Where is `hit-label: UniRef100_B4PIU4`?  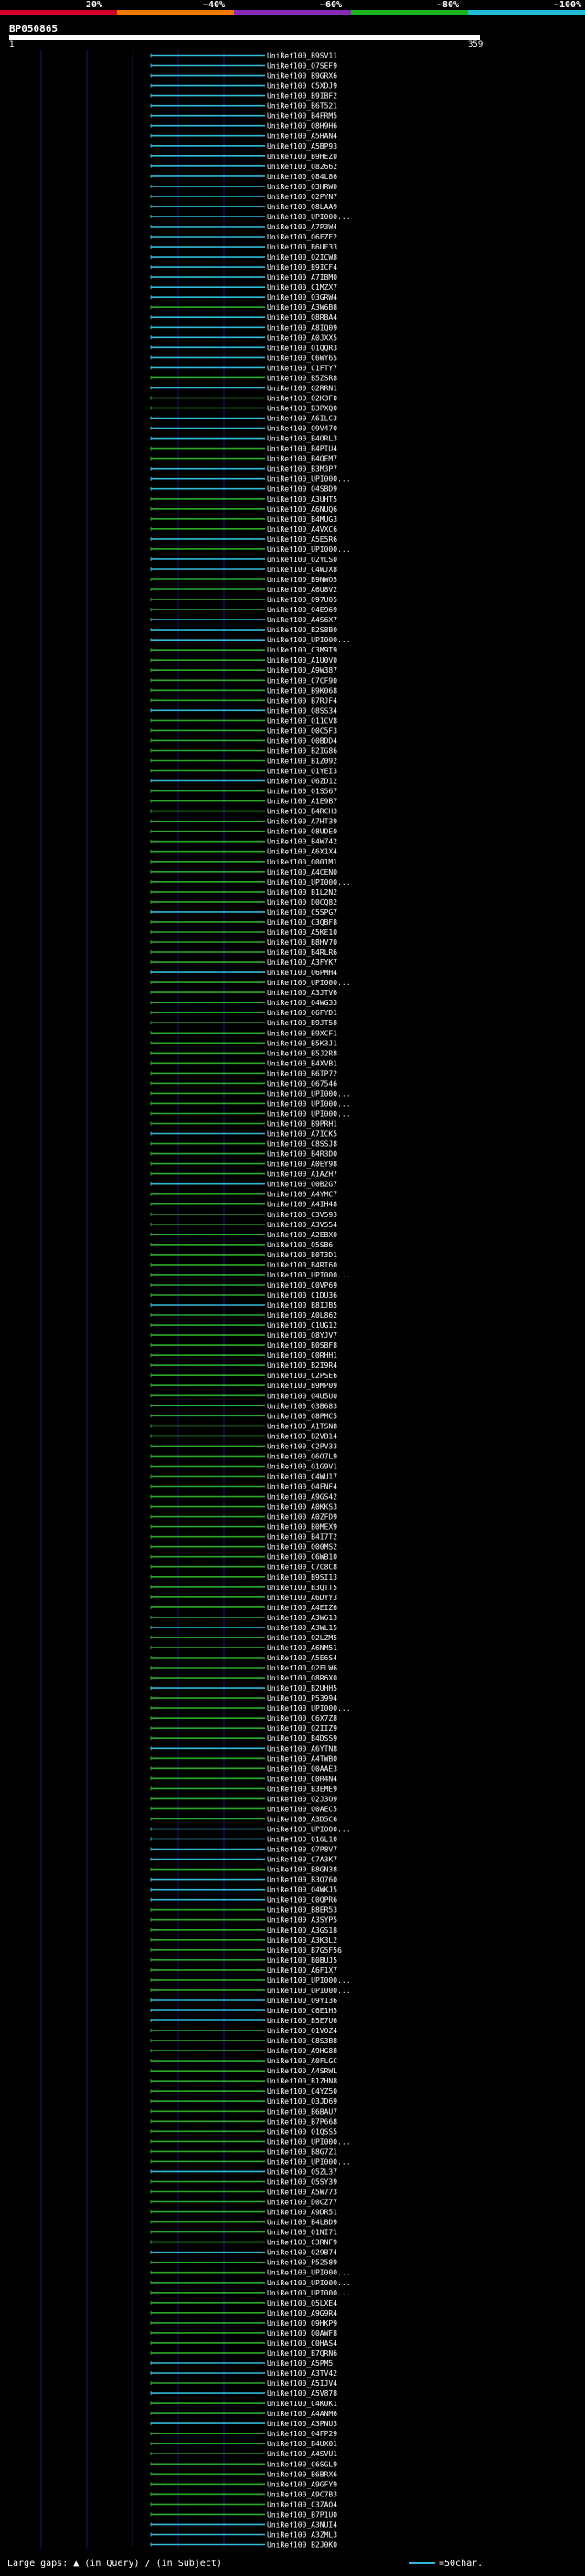
hit-label: UniRef100_B4PIU4 is located at coordinates (302, 449).